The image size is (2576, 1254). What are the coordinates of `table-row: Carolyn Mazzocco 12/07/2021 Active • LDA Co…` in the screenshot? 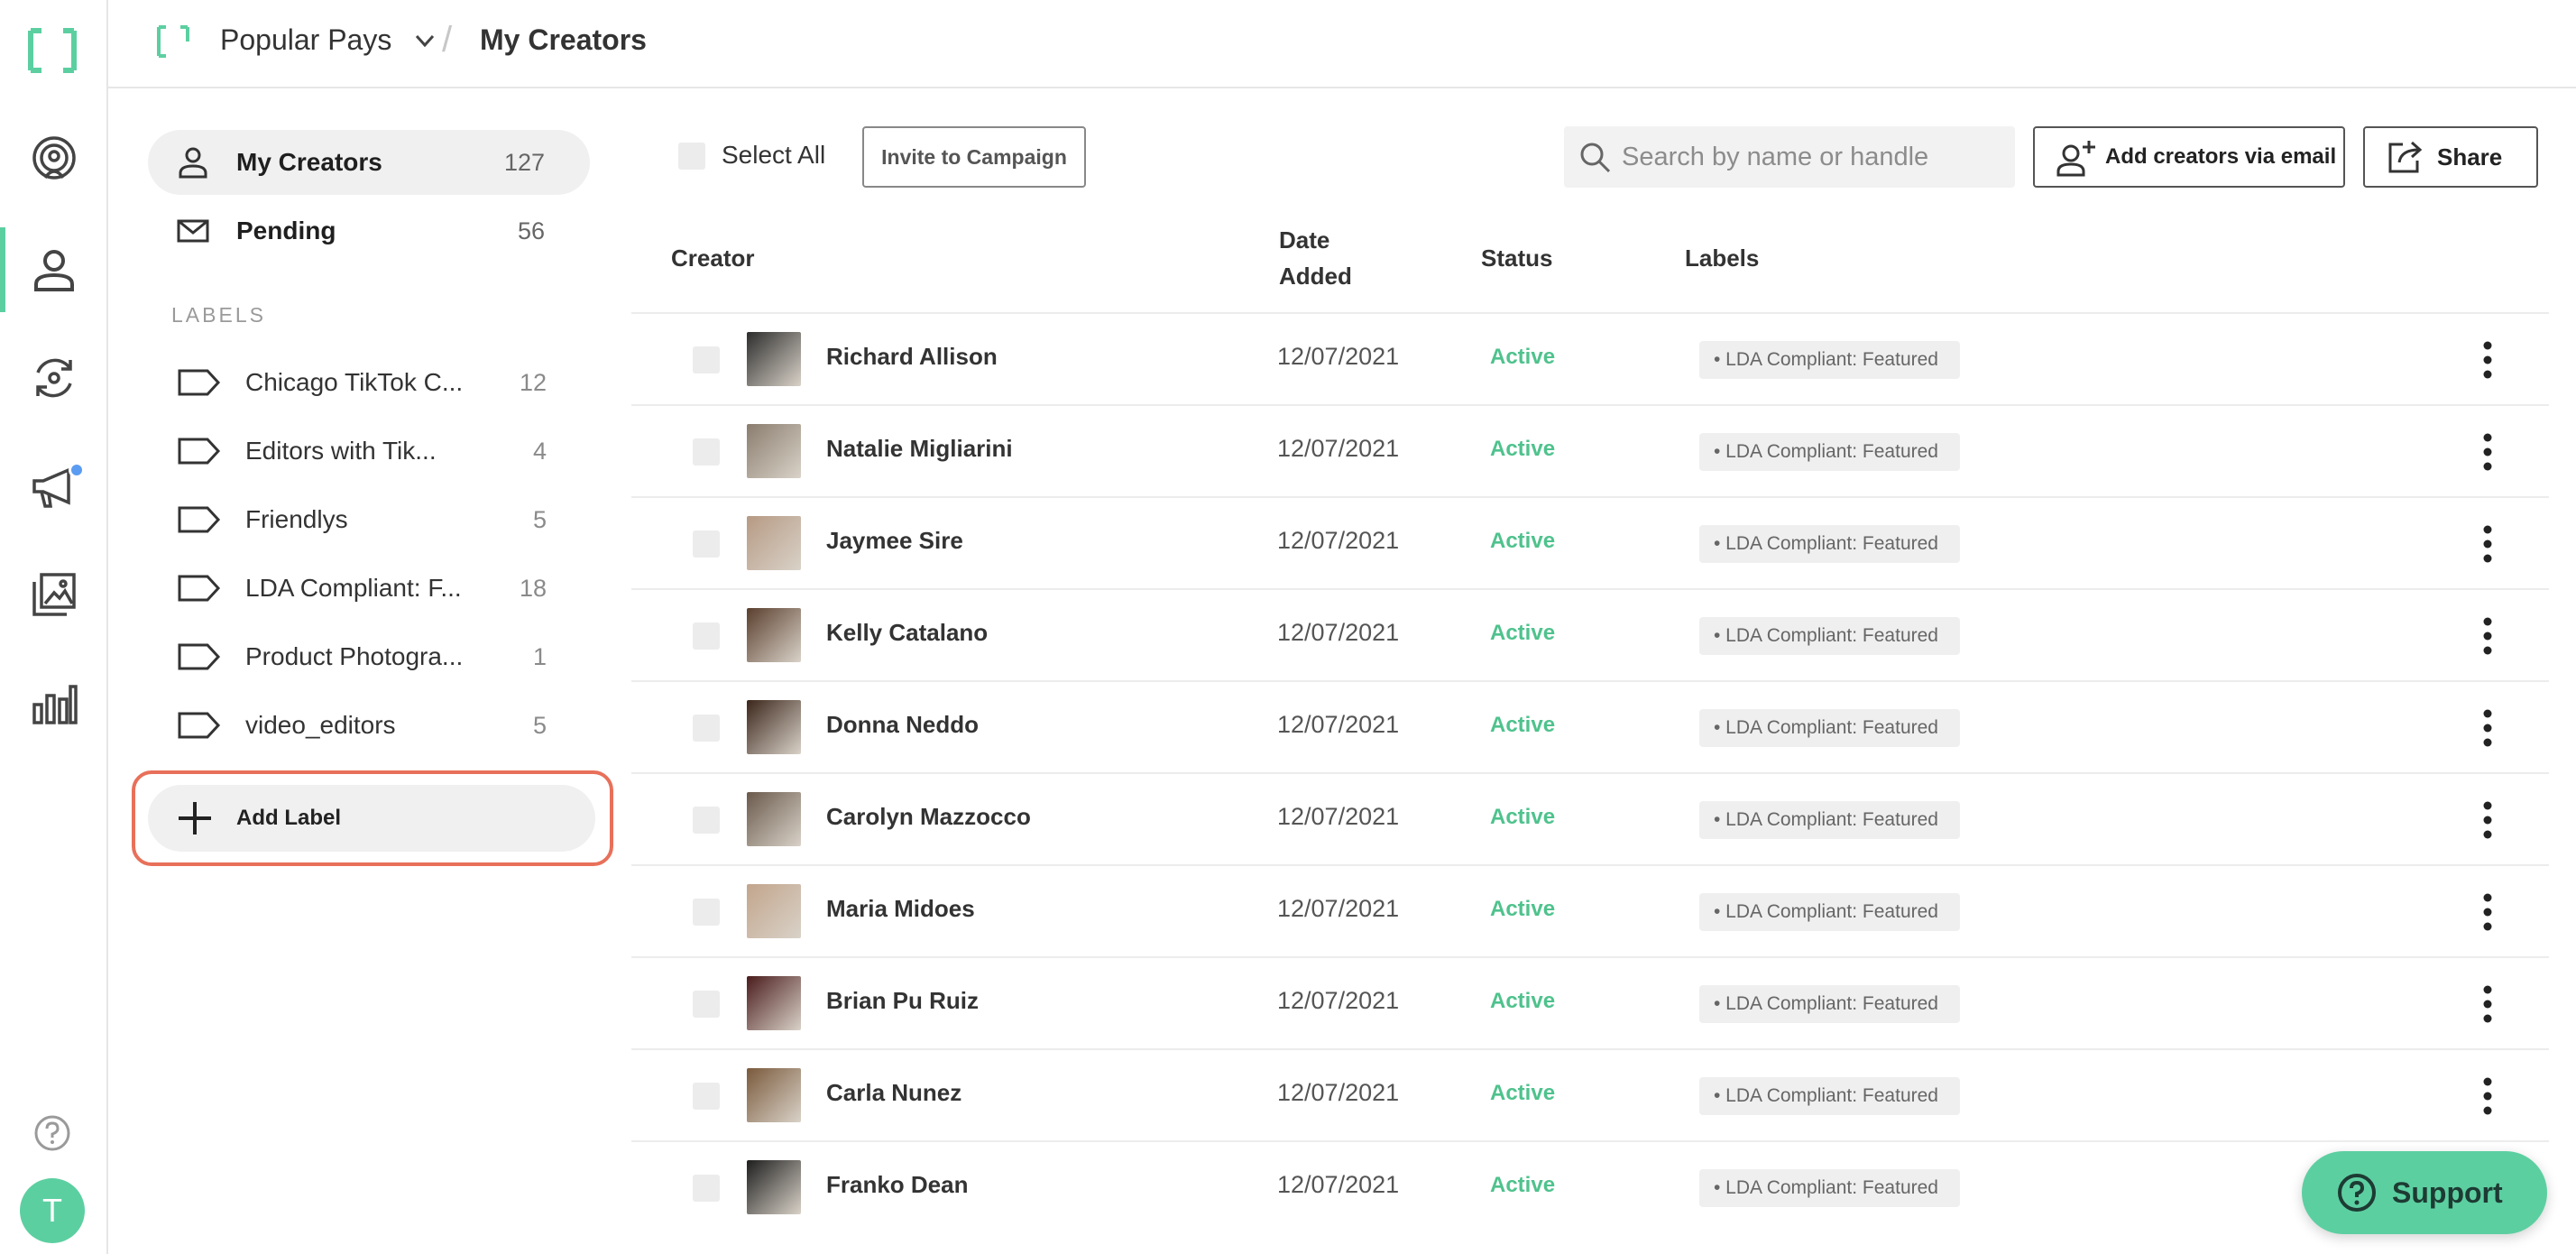 It's located at (1590, 818).